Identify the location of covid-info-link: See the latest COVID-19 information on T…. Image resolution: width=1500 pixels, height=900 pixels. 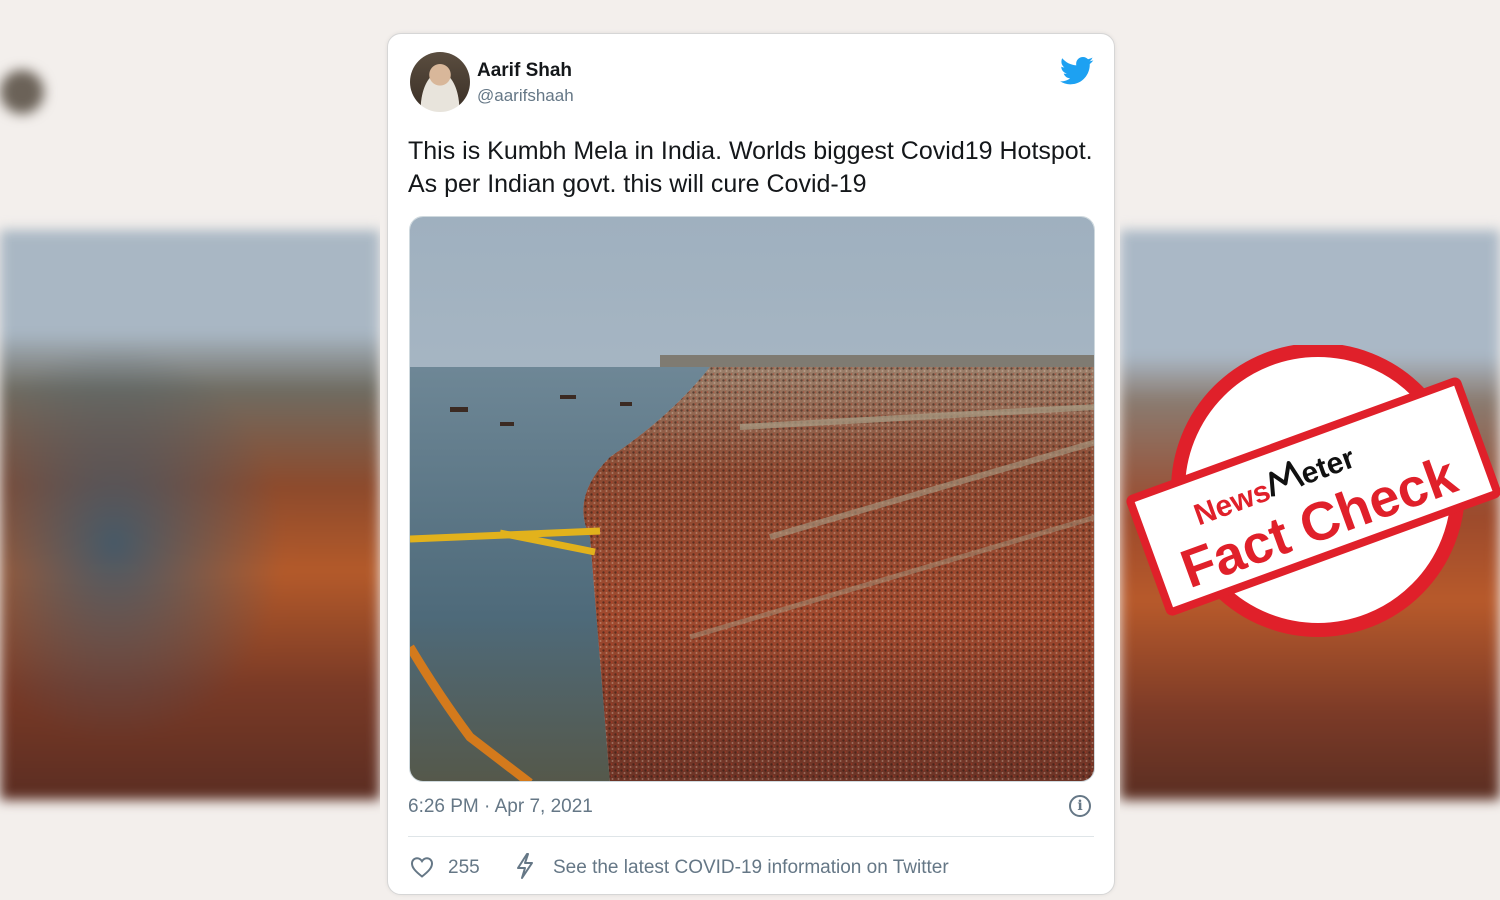
(751, 868).